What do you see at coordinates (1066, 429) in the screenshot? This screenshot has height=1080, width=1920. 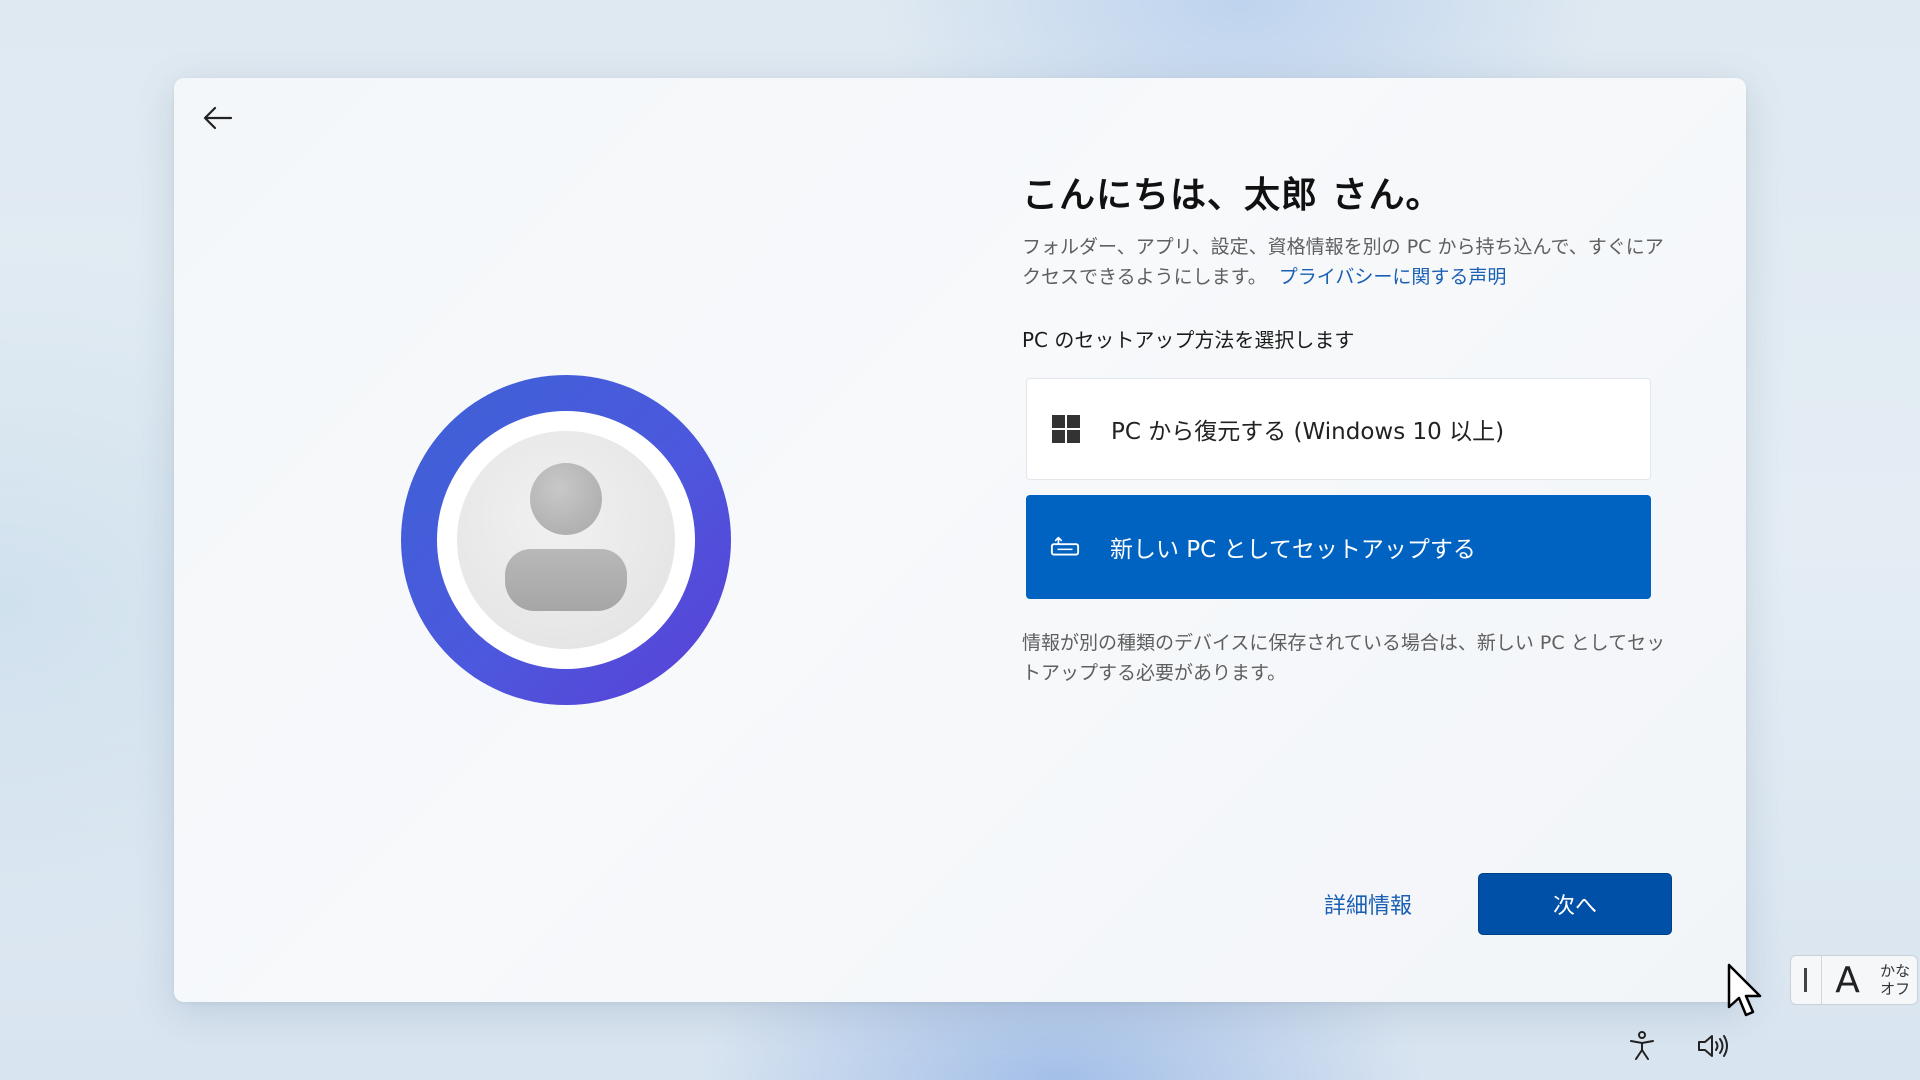 I see `windows-logo-icon` at bounding box center [1066, 429].